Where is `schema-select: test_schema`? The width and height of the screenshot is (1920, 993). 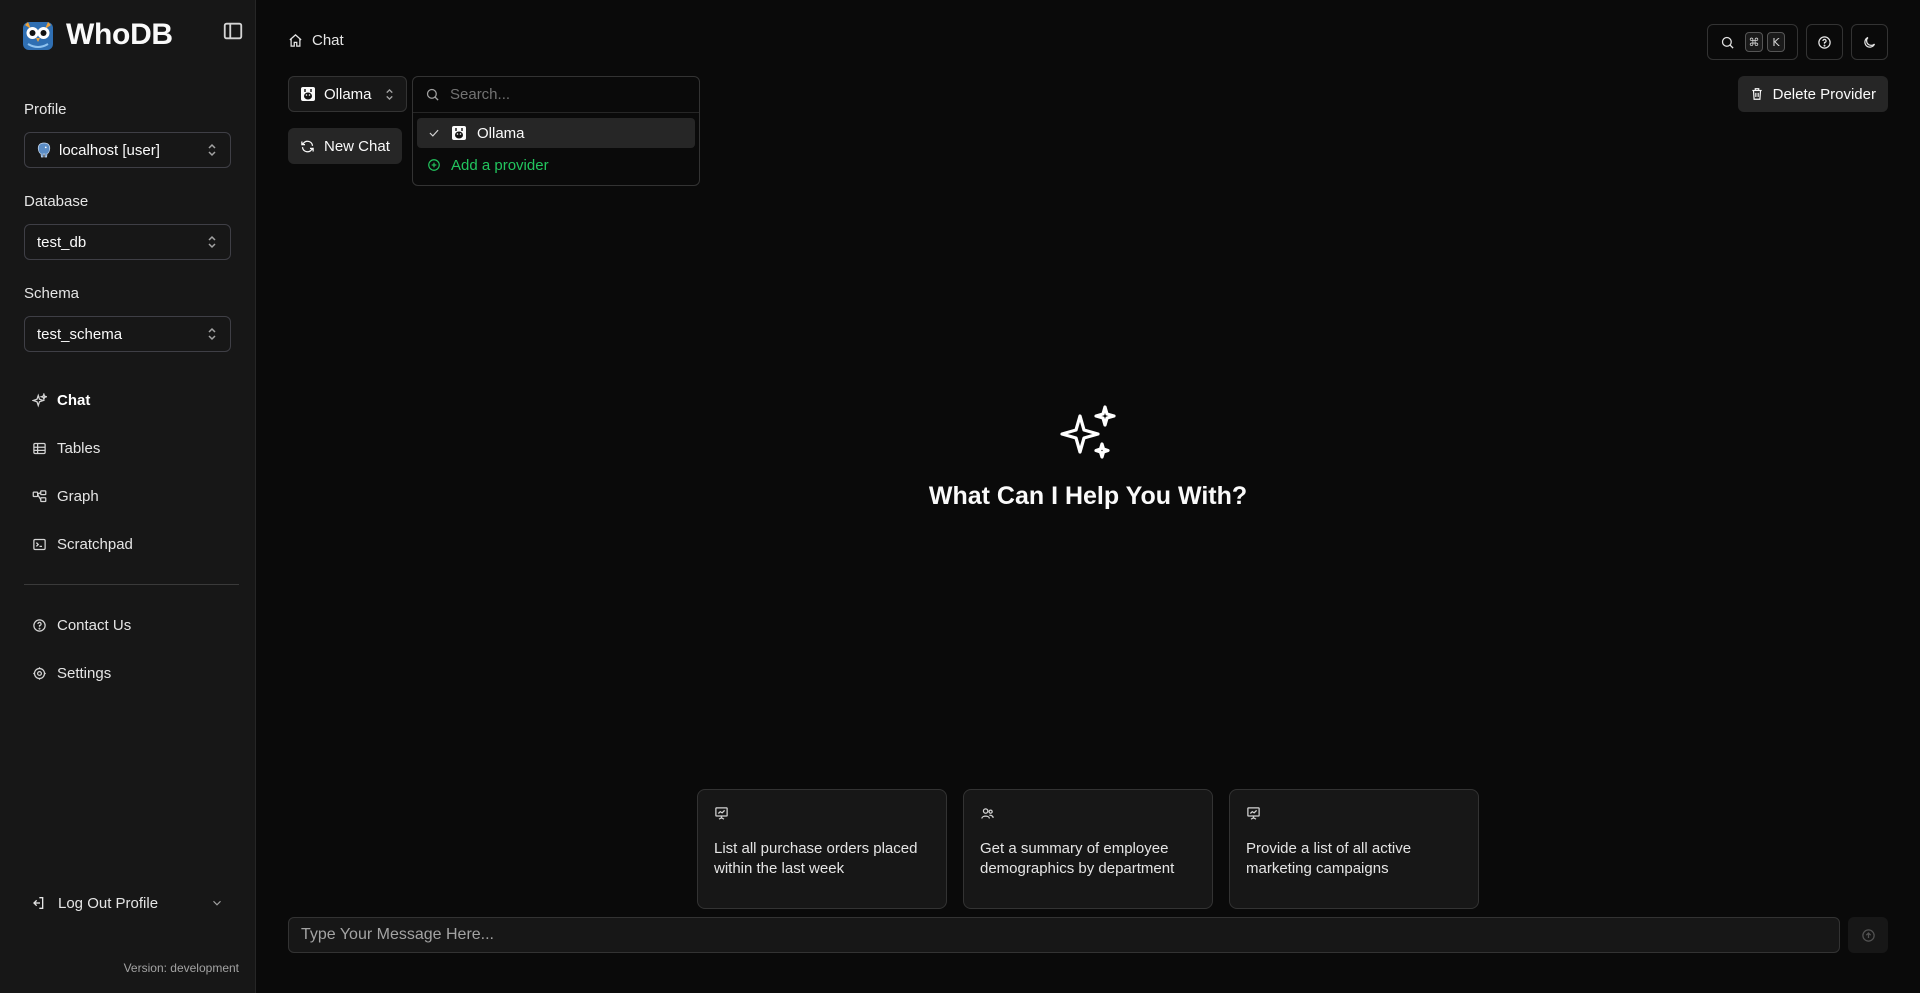
schema-select: test_schema is located at coordinates (127, 334).